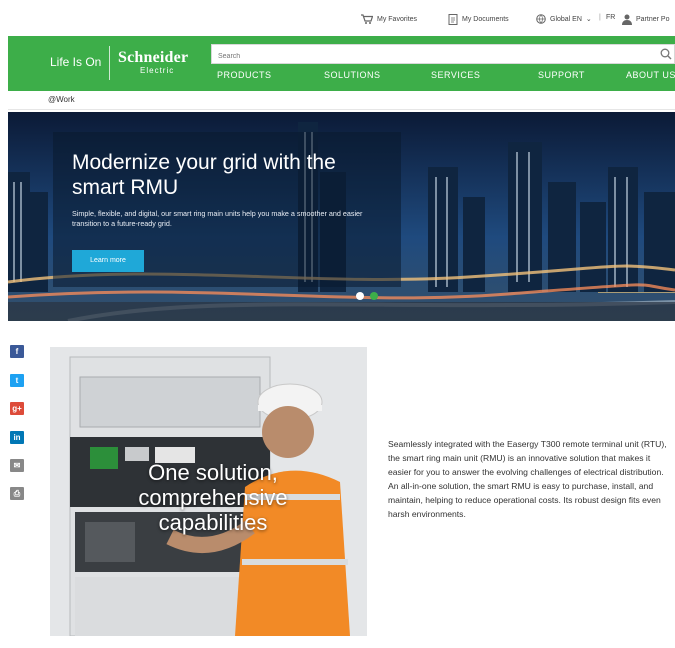 The image size is (675, 648). I want to click on partner-portal-link: Partner Po, so click(645, 19).